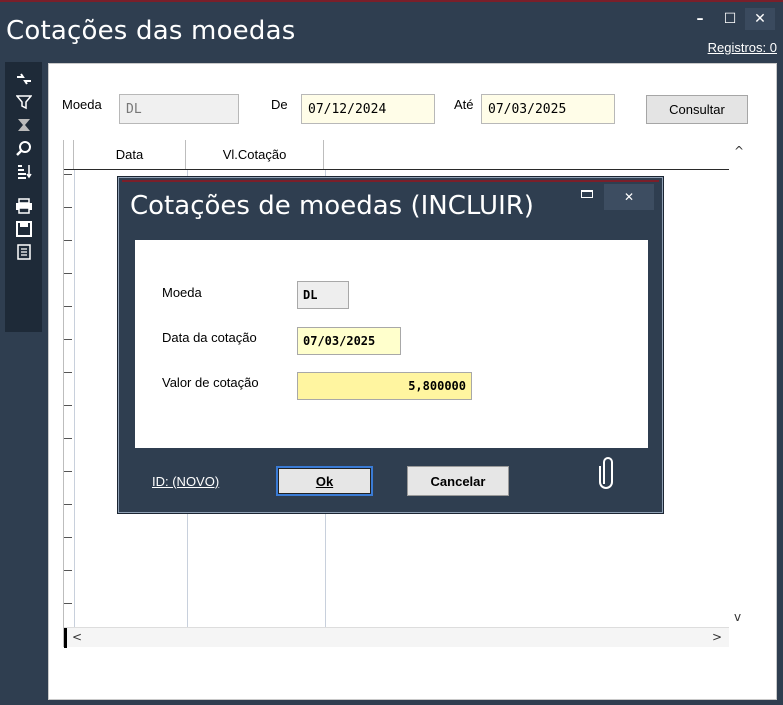 The image size is (783, 705). What do you see at coordinates (130, 154) in the screenshot?
I see `column-header-data: Data` at bounding box center [130, 154].